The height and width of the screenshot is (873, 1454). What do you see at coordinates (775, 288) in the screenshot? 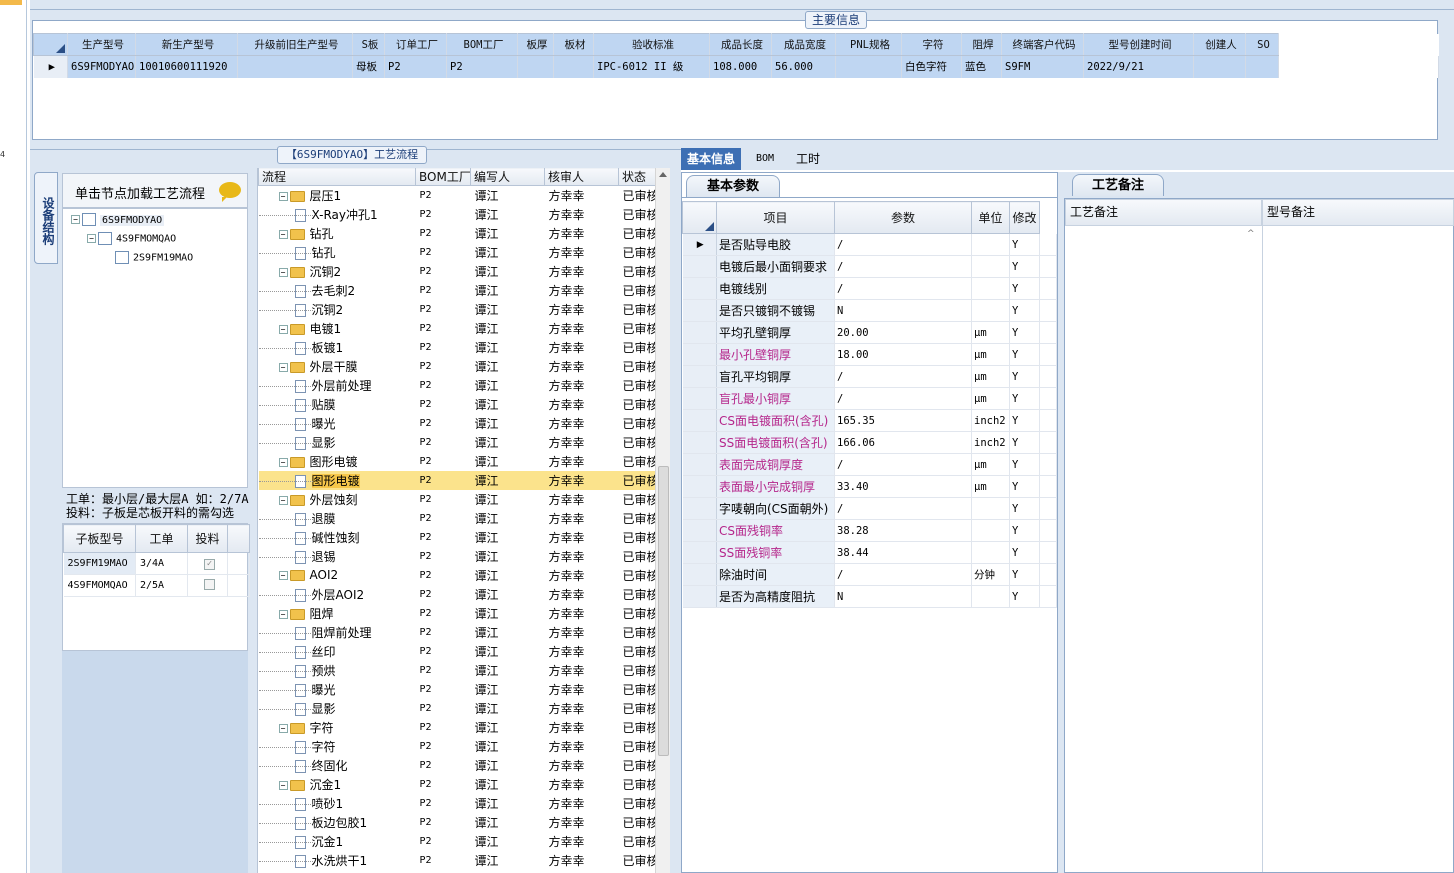
I see `param-item: 电镀线别` at bounding box center [775, 288].